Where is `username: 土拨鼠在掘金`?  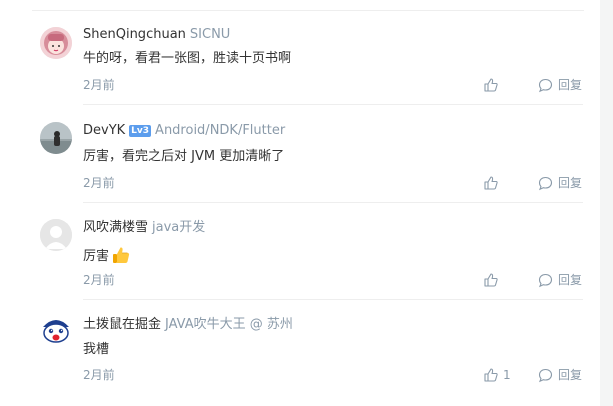 username: 土拨鼠在掘金 is located at coordinates (122, 324).